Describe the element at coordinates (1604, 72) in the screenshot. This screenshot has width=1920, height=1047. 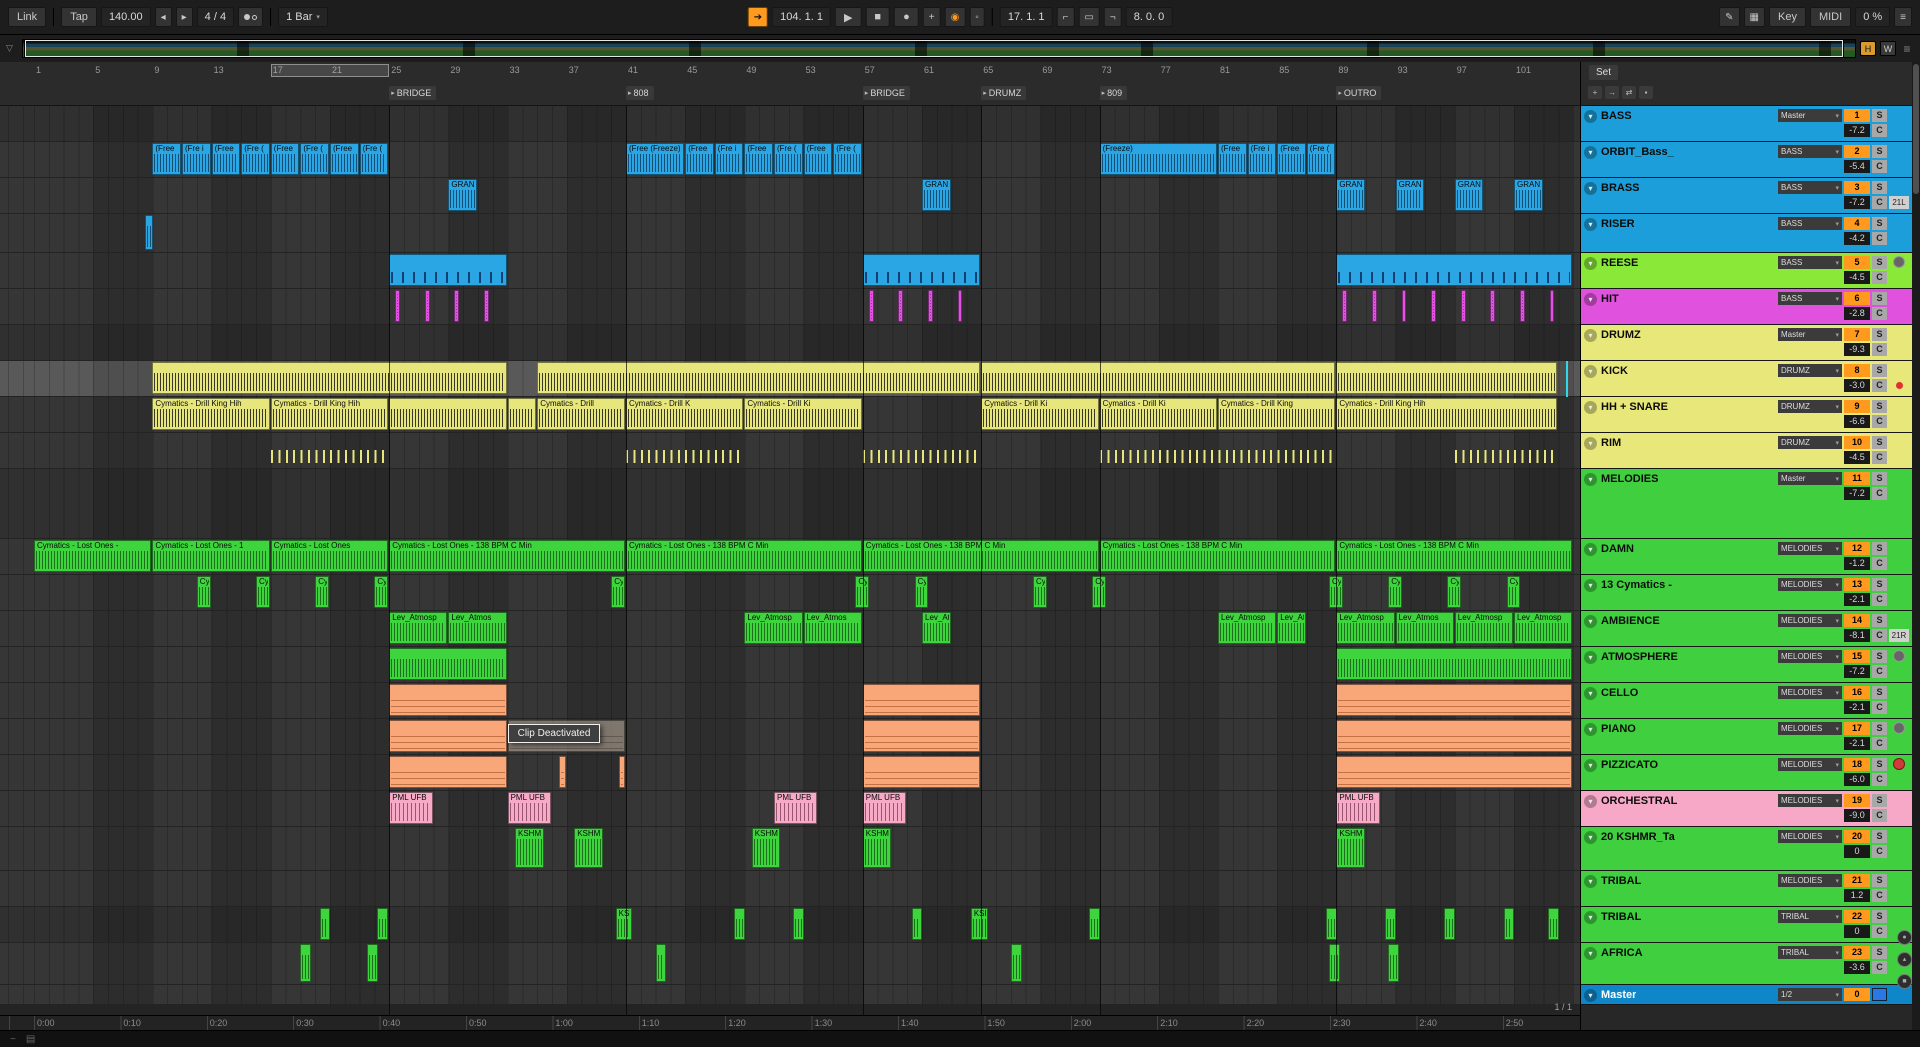
I see `set-title: Set` at that location.